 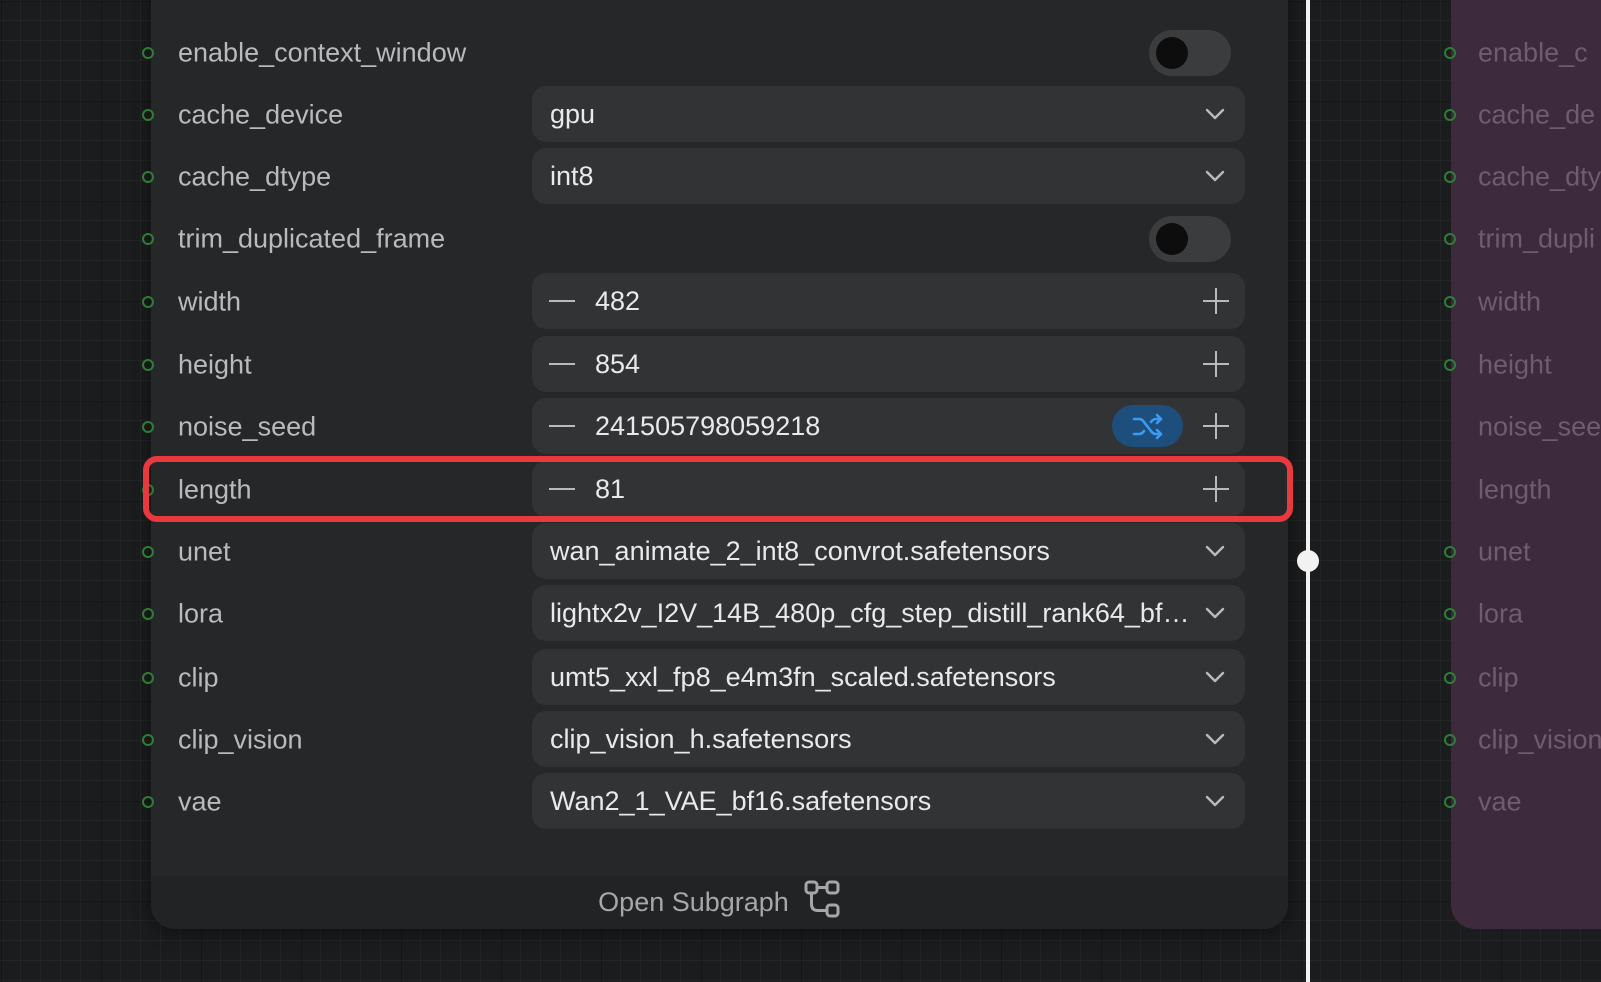 I want to click on right-node-label: lora, so click(x=1501, y=613).